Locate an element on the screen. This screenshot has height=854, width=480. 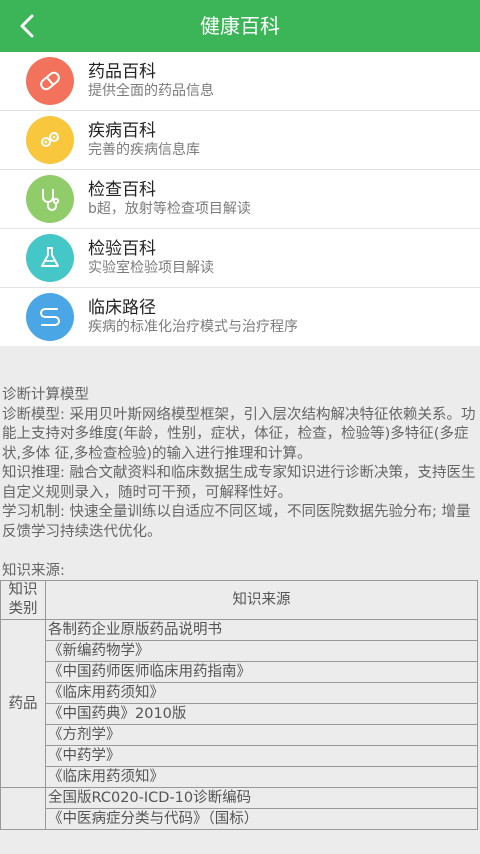
menu-item-examination: 检查百科 b超，放射等检查项目解读 is located at coordinates (240, 199).